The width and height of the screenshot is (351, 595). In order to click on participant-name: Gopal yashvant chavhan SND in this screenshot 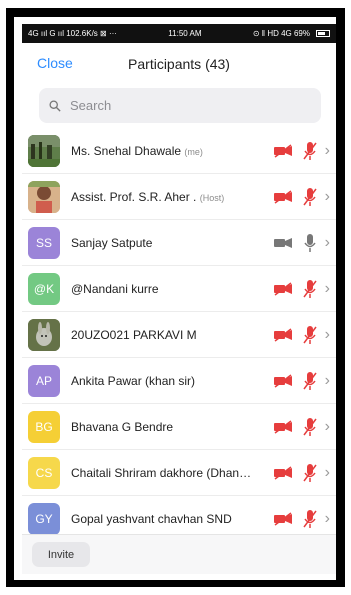, I will do `click(163, 519)`.